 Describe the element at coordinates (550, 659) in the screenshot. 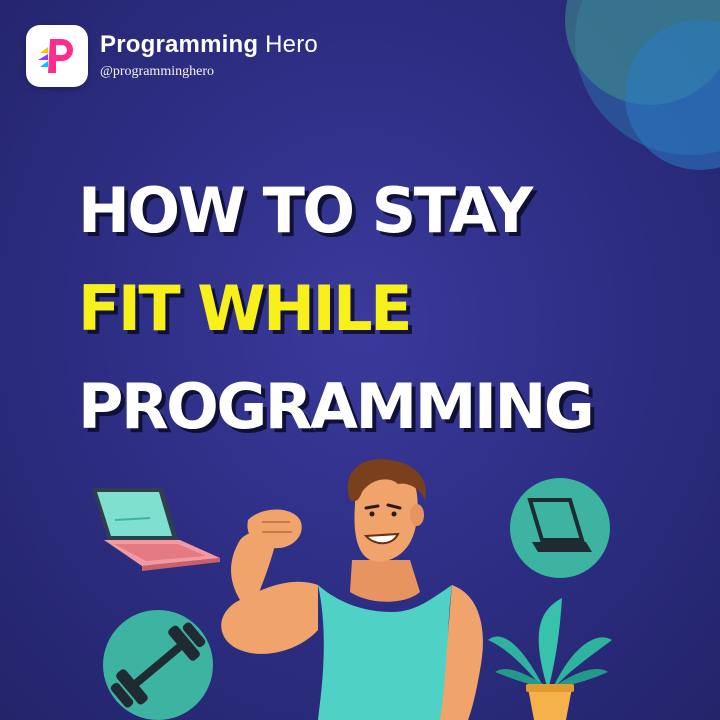

I see `plant-icon` at that location.